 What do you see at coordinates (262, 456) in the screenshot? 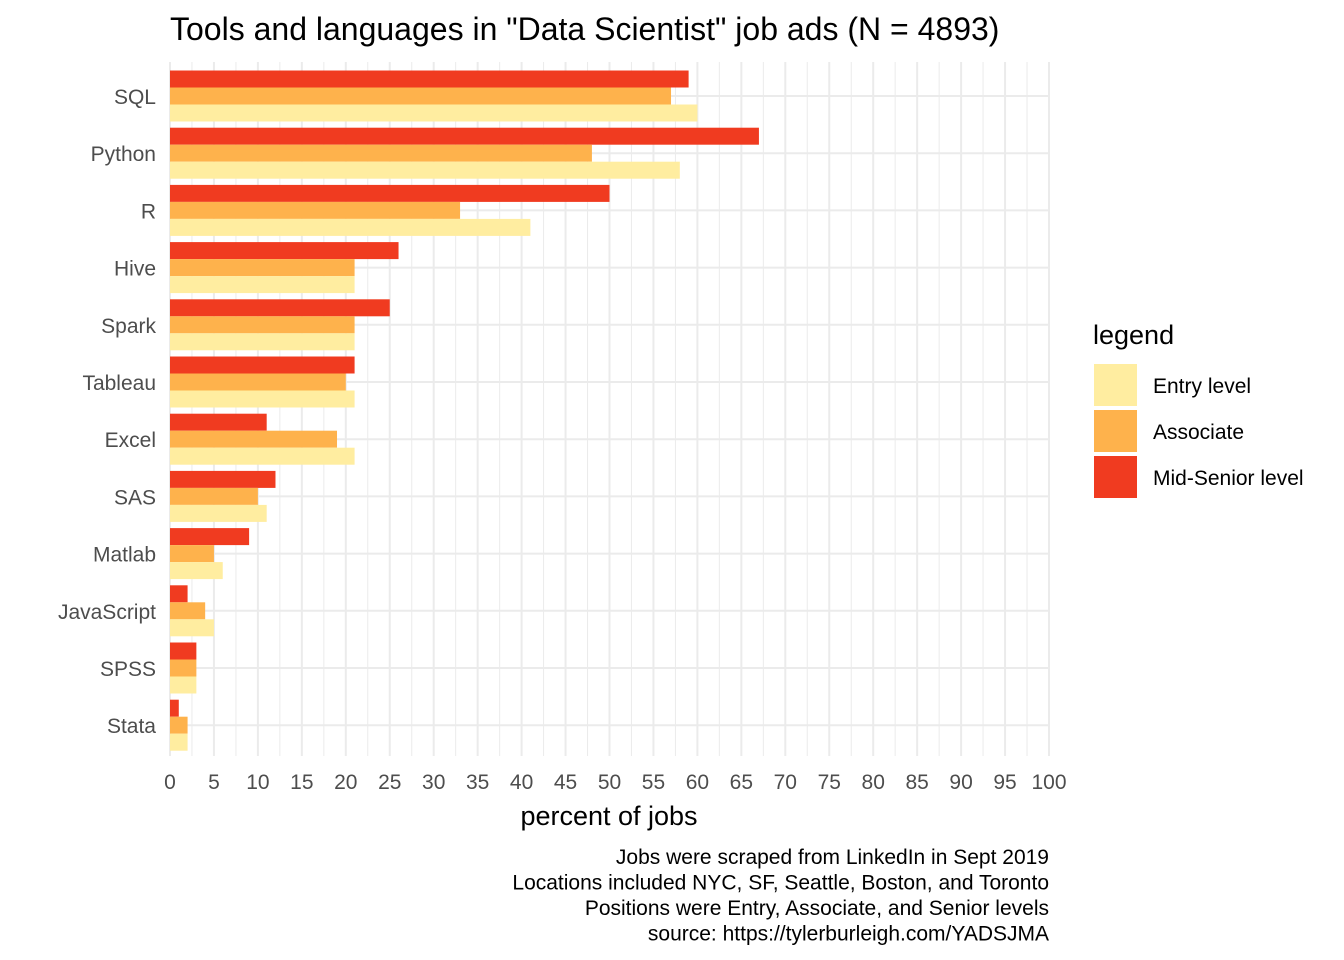
I see `bar-excel-entry-level` at bounding box center [262, 456].